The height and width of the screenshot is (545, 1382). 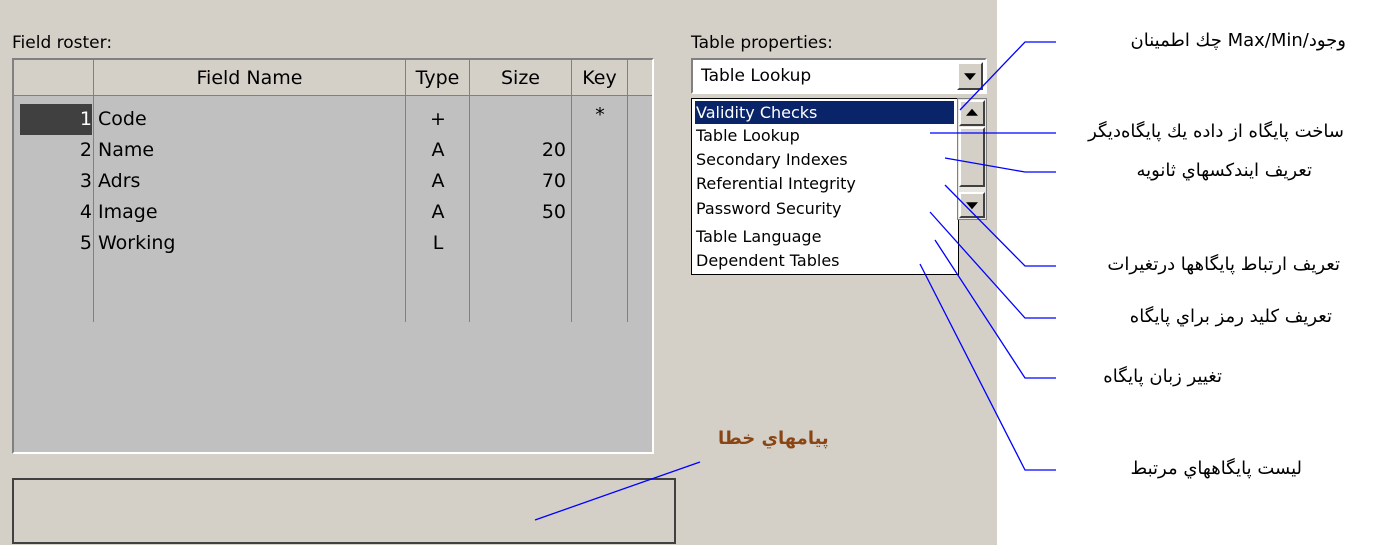 I want to click on annotation-table-language: تغيير زبان پايگاه, so click(x=1162, y=376).